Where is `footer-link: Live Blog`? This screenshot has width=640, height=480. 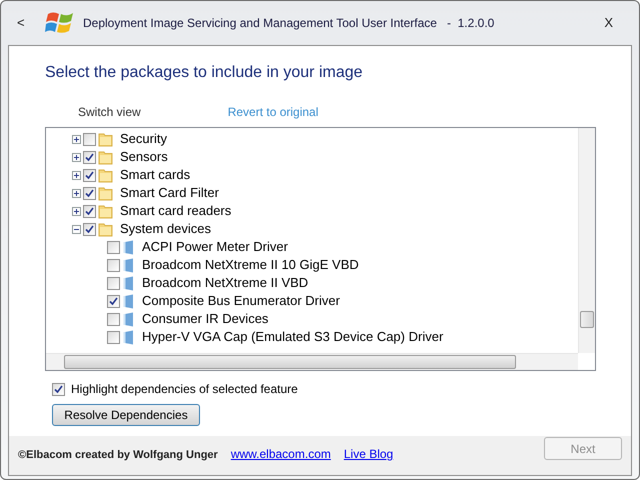 footer-link: Live Blog is located at coordinates (369, 454).